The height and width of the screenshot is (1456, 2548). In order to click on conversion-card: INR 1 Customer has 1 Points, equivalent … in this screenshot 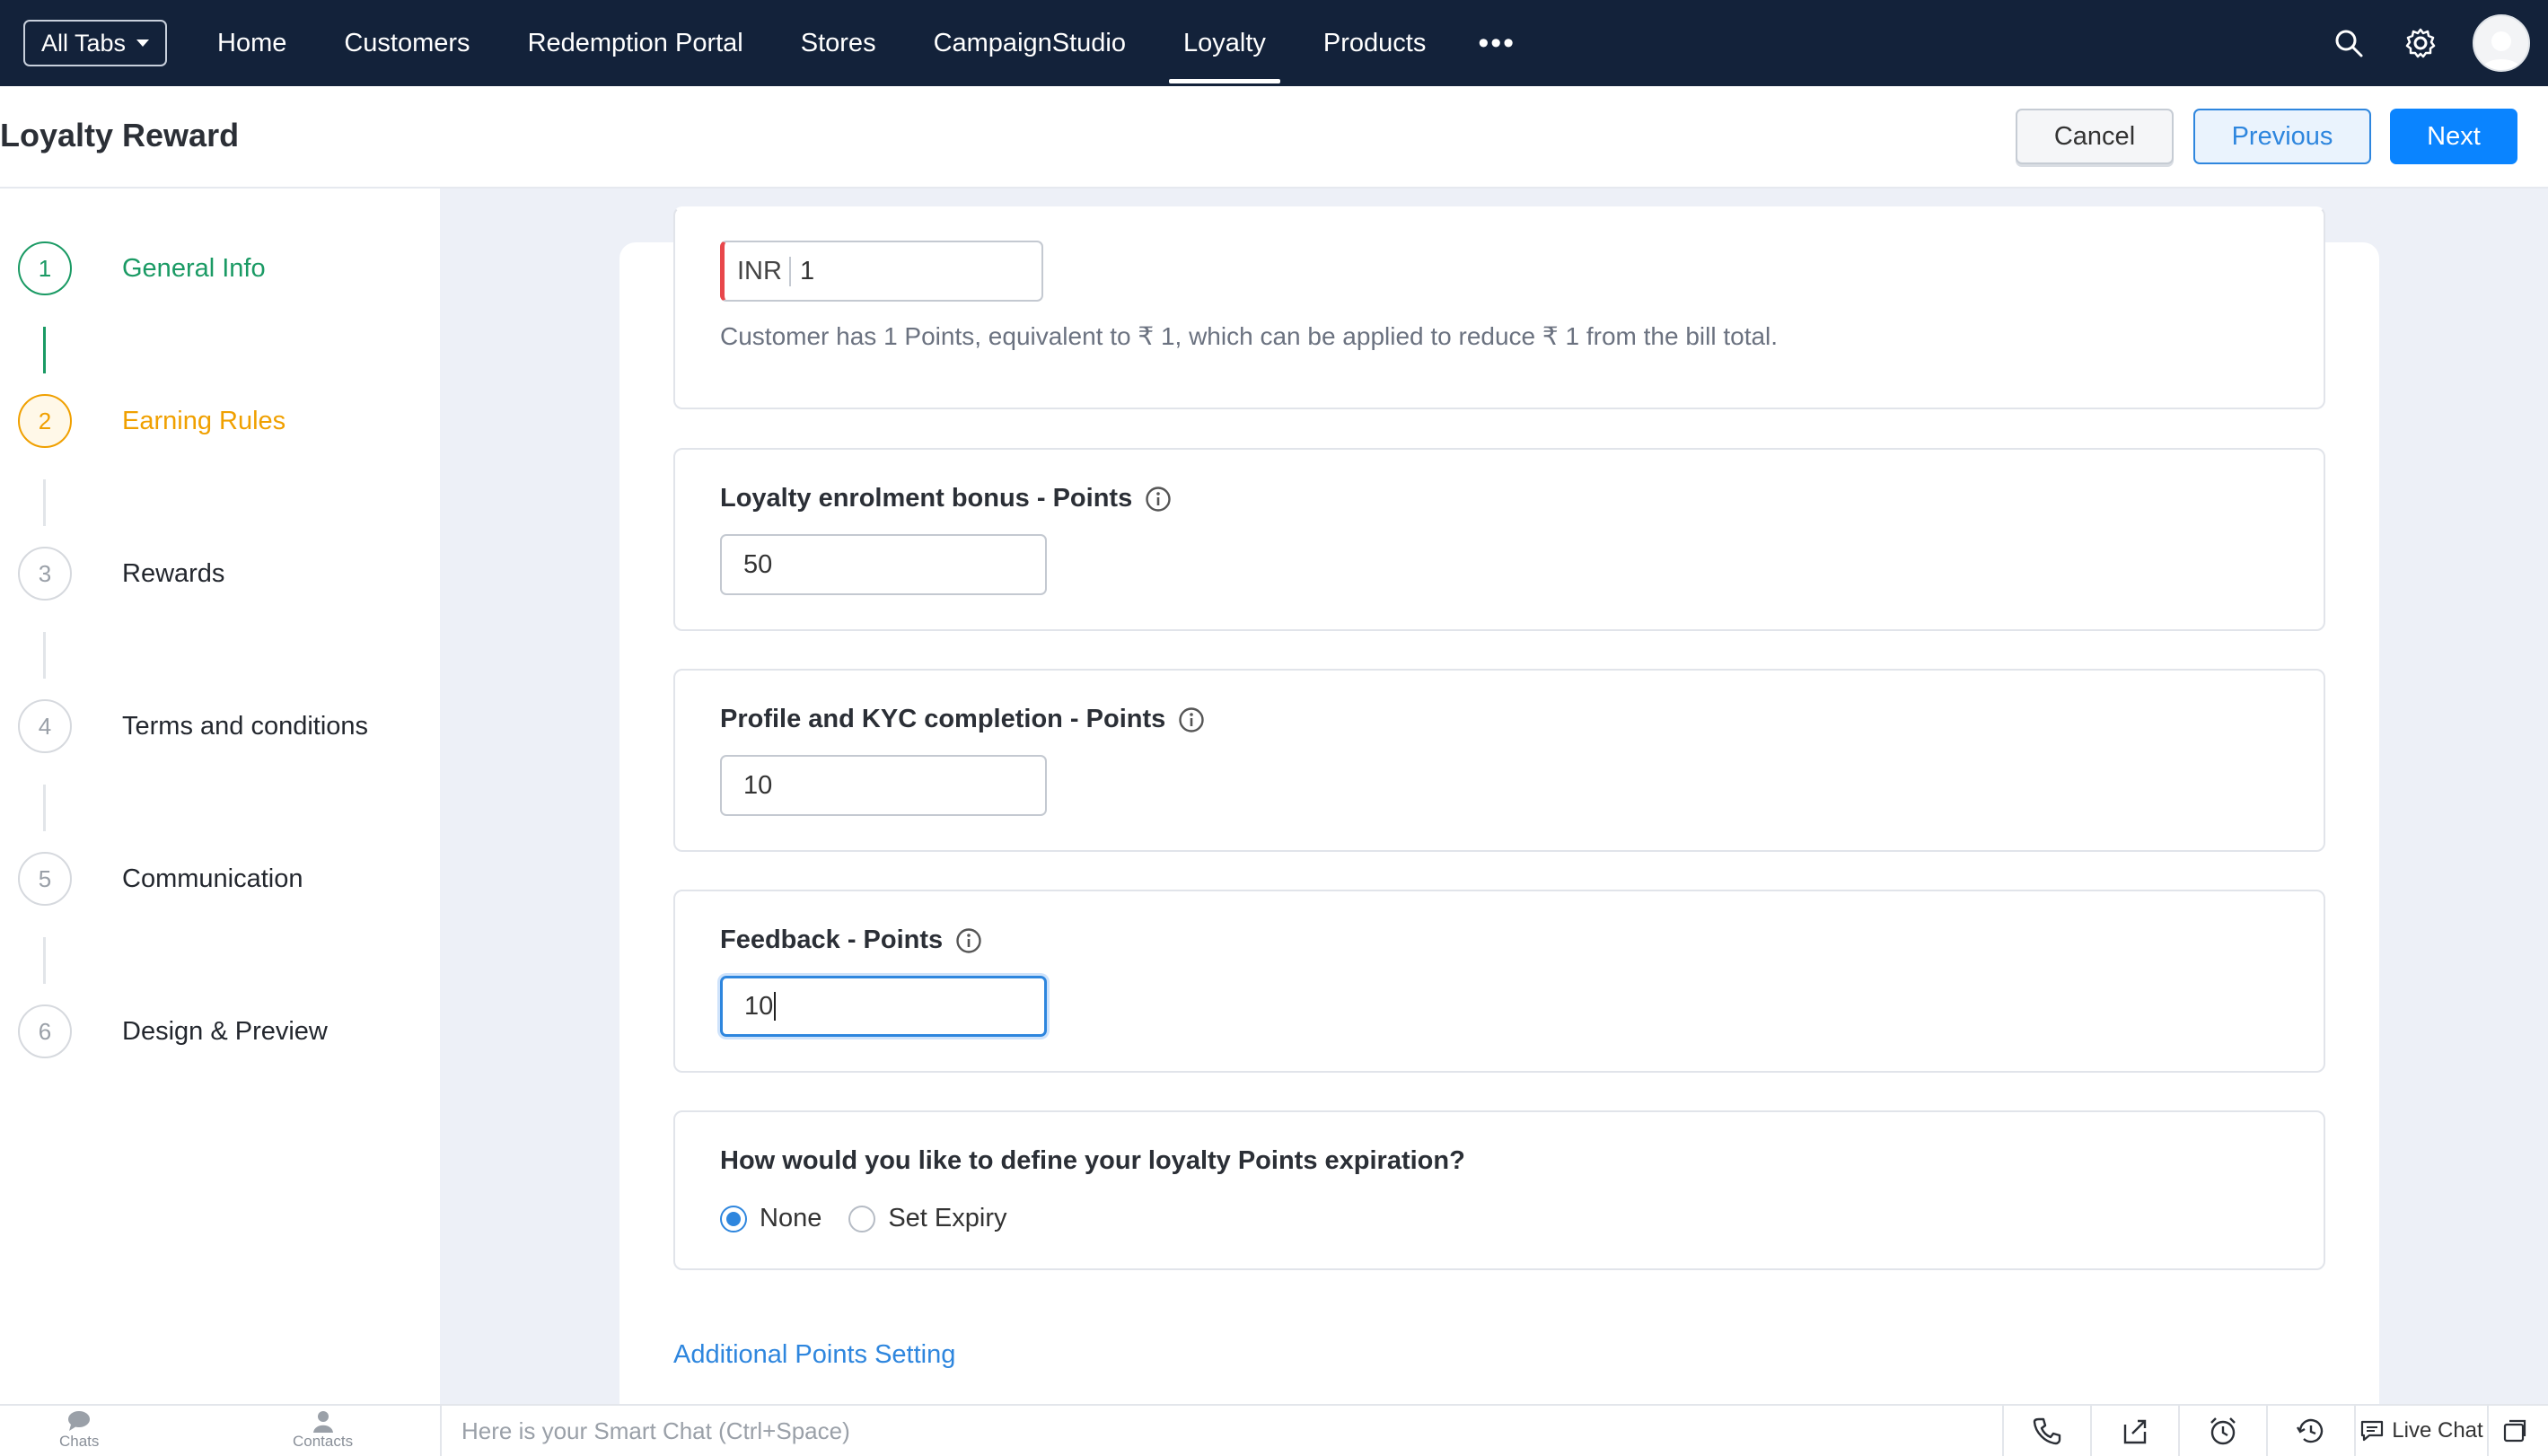, I will do `click(1499, 307)`.